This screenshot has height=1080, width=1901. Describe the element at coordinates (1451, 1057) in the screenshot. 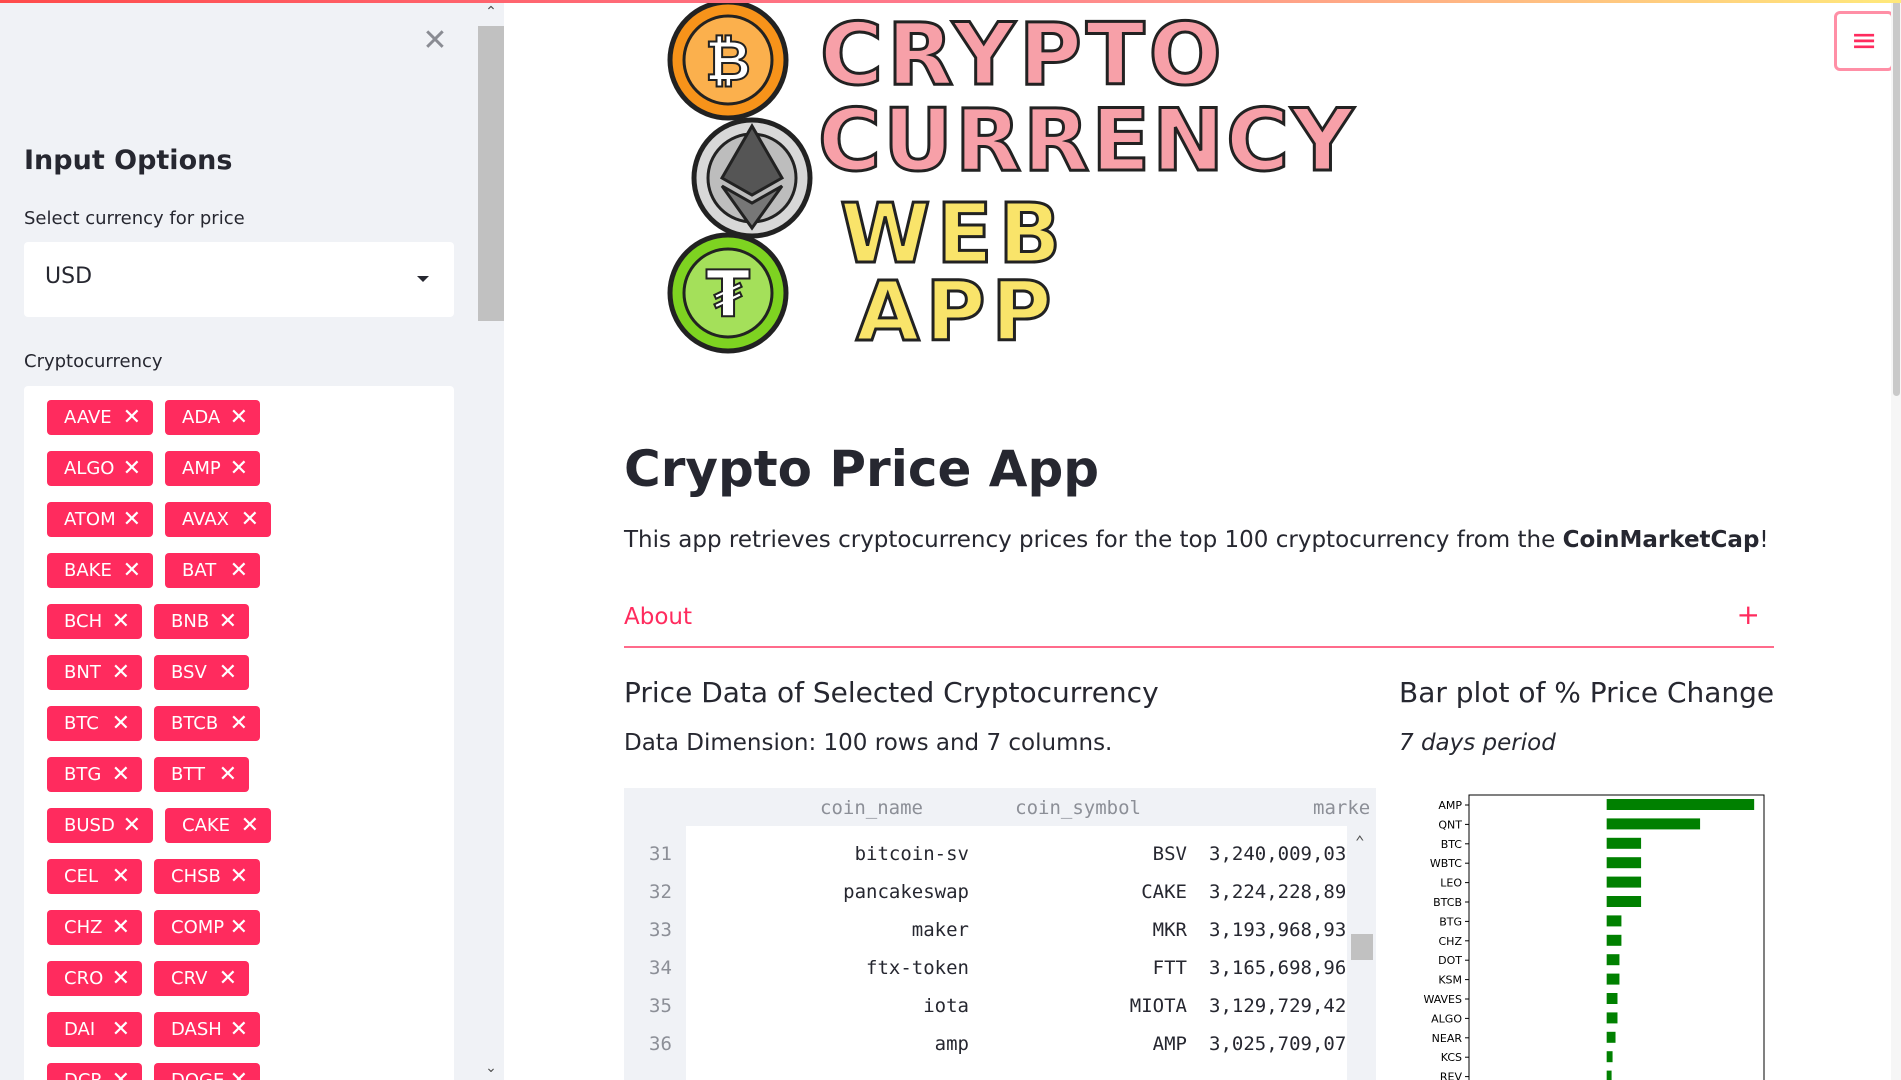

I see `y-tick-label: KCS` at that location.